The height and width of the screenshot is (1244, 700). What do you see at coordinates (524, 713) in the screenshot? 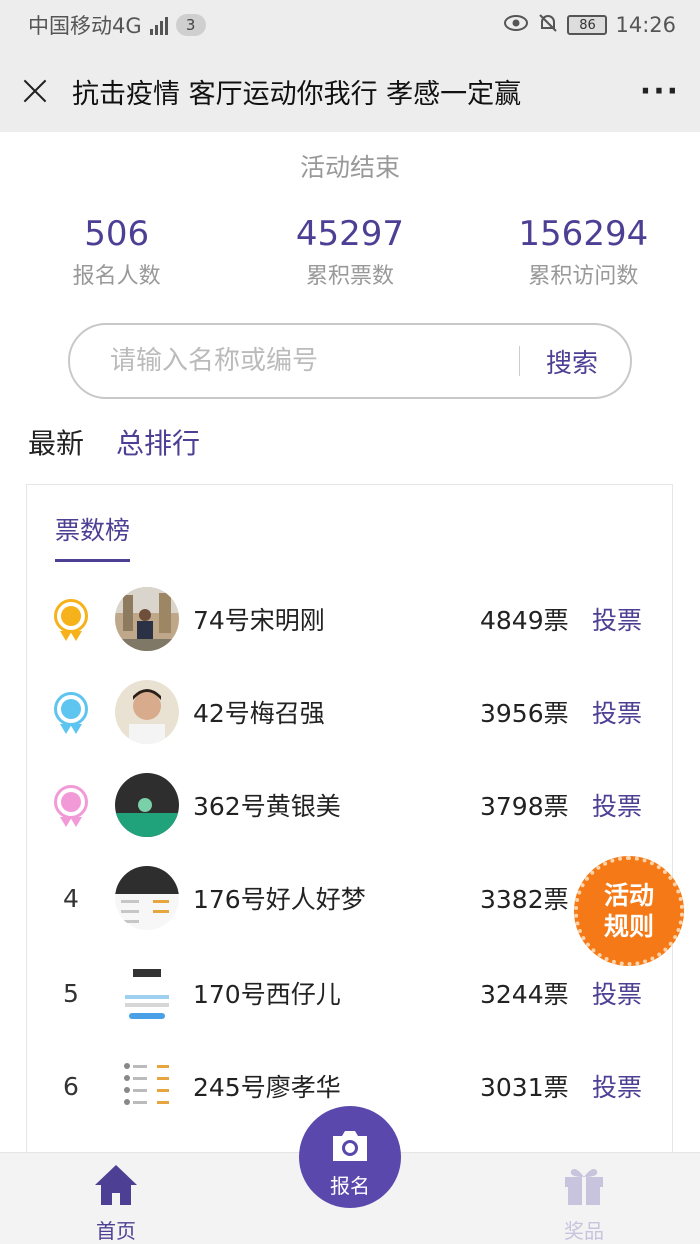
I see `vote-count: 3956票` at bounding box center [524, 713].